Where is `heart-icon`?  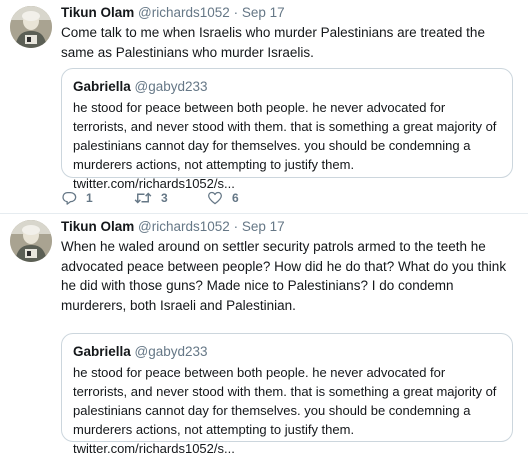
heart-icon is located at coordinates (215, 198).